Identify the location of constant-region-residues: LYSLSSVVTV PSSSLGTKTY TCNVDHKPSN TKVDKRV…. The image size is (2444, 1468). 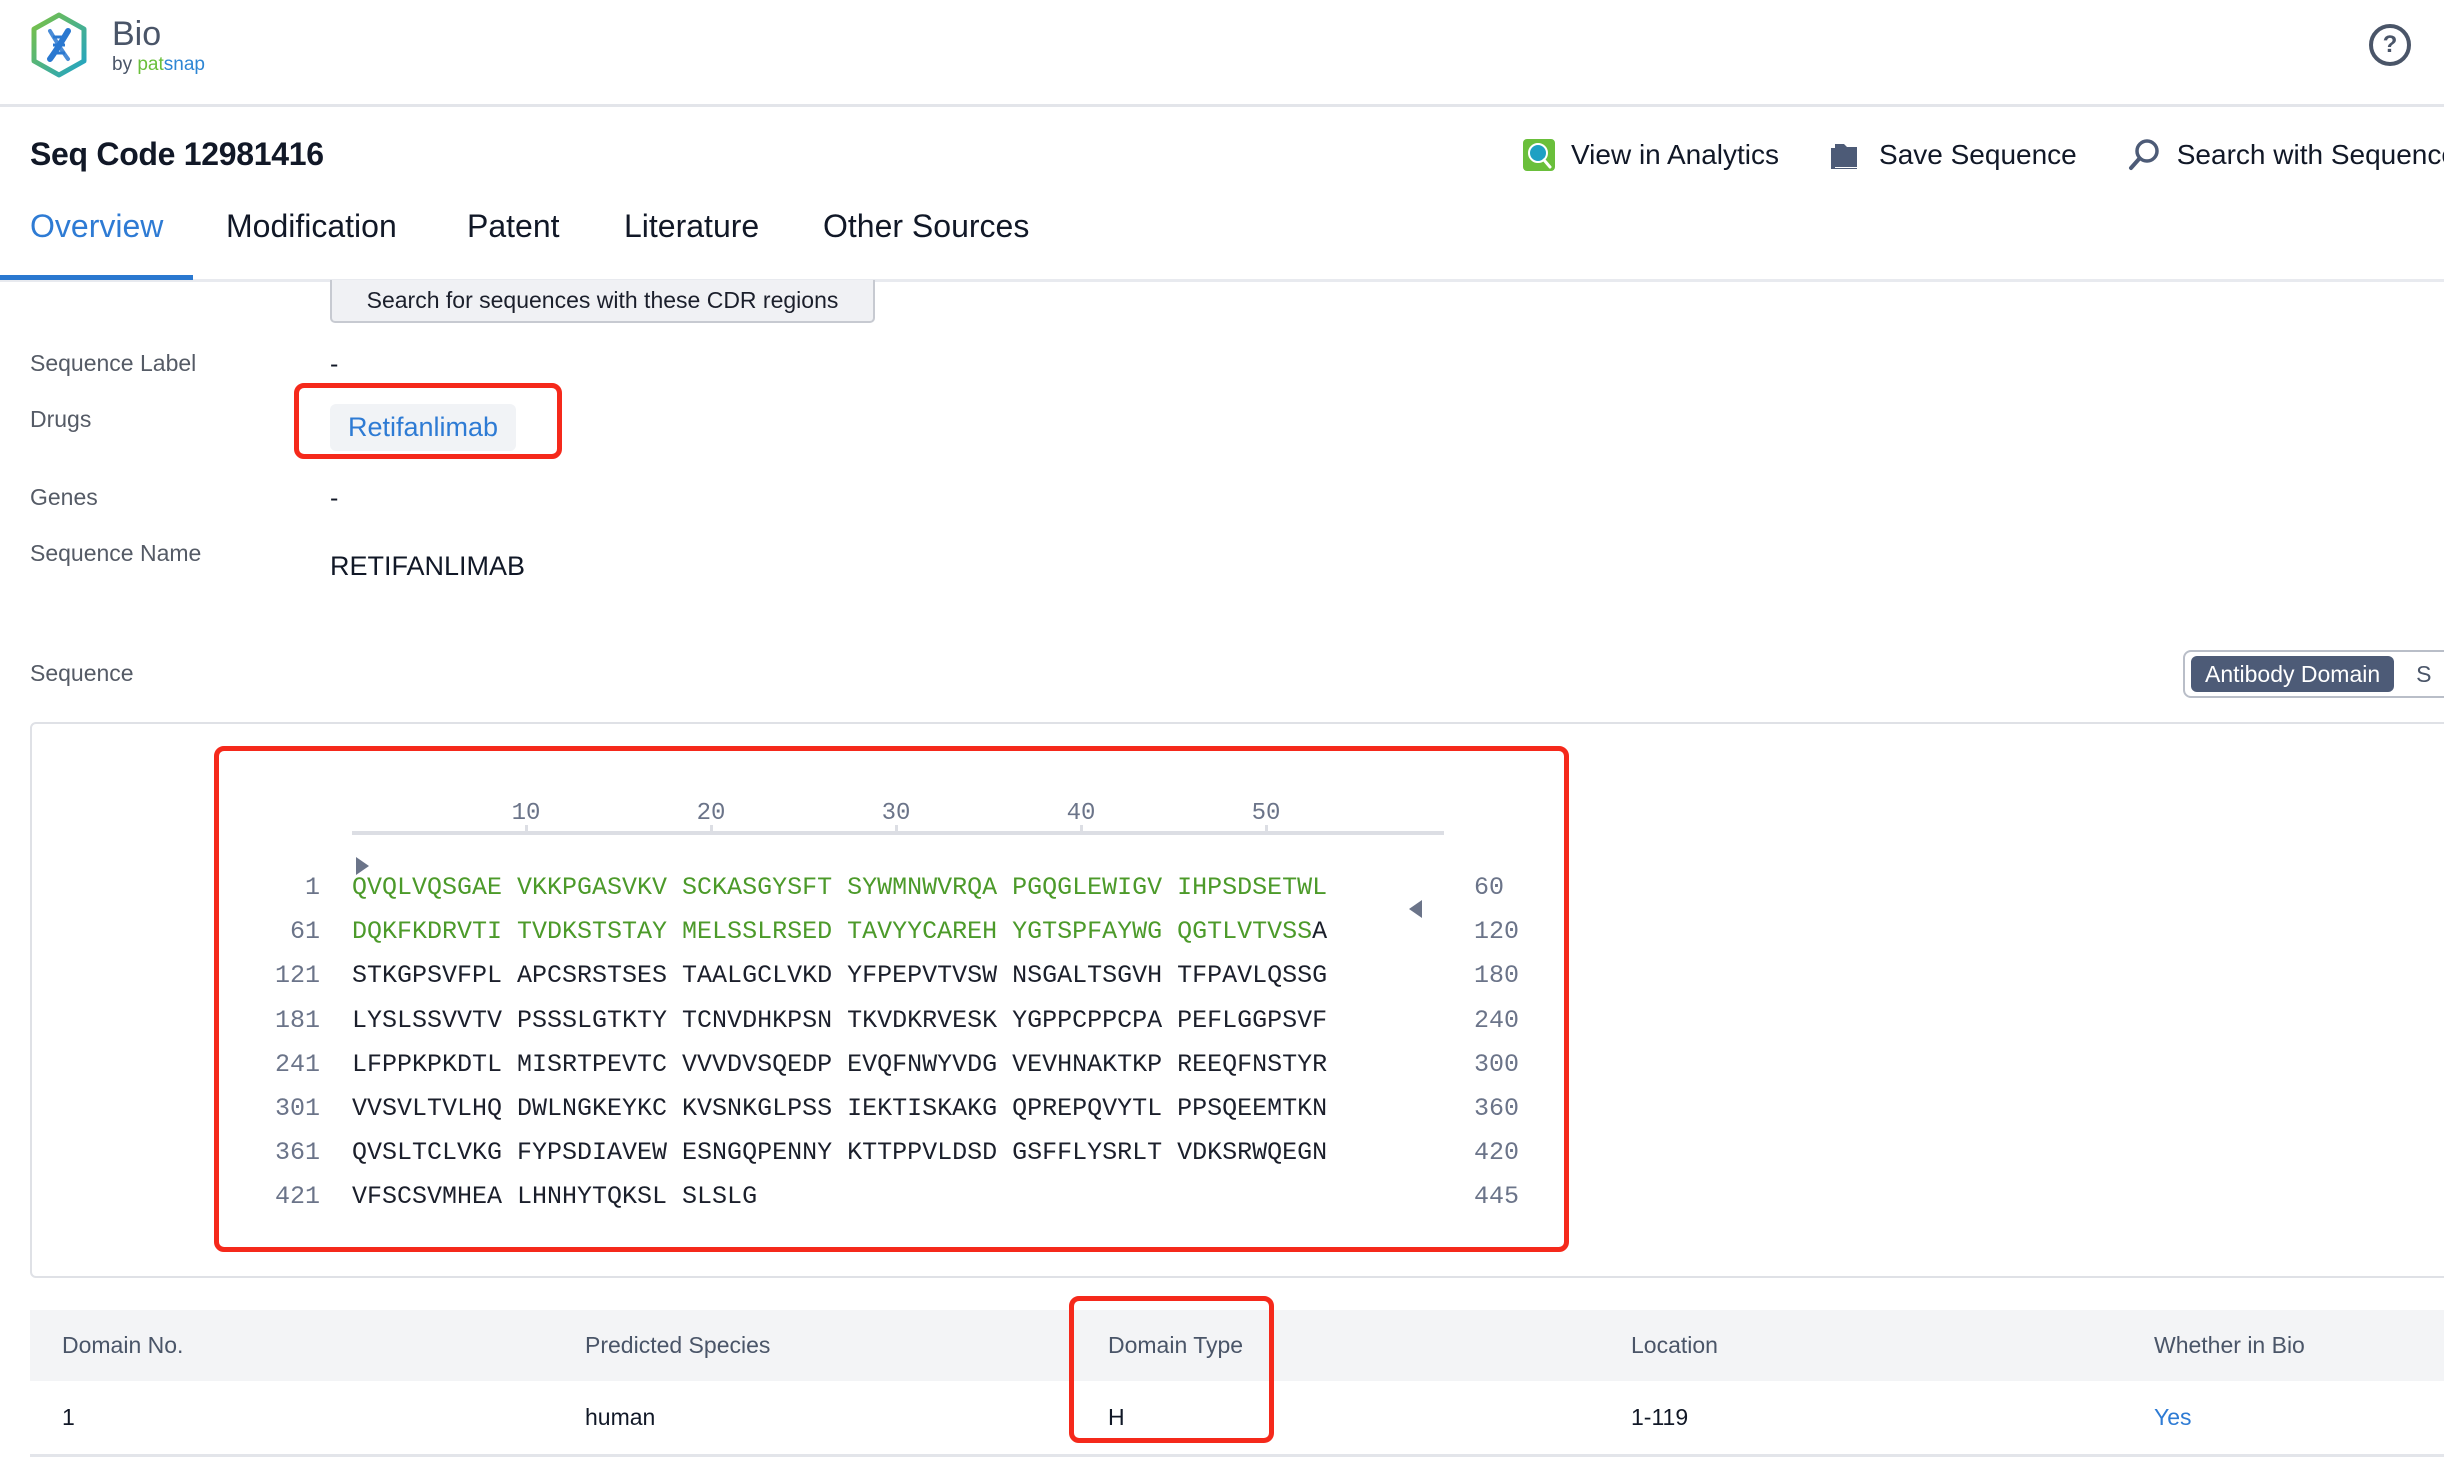
(839, 1020).